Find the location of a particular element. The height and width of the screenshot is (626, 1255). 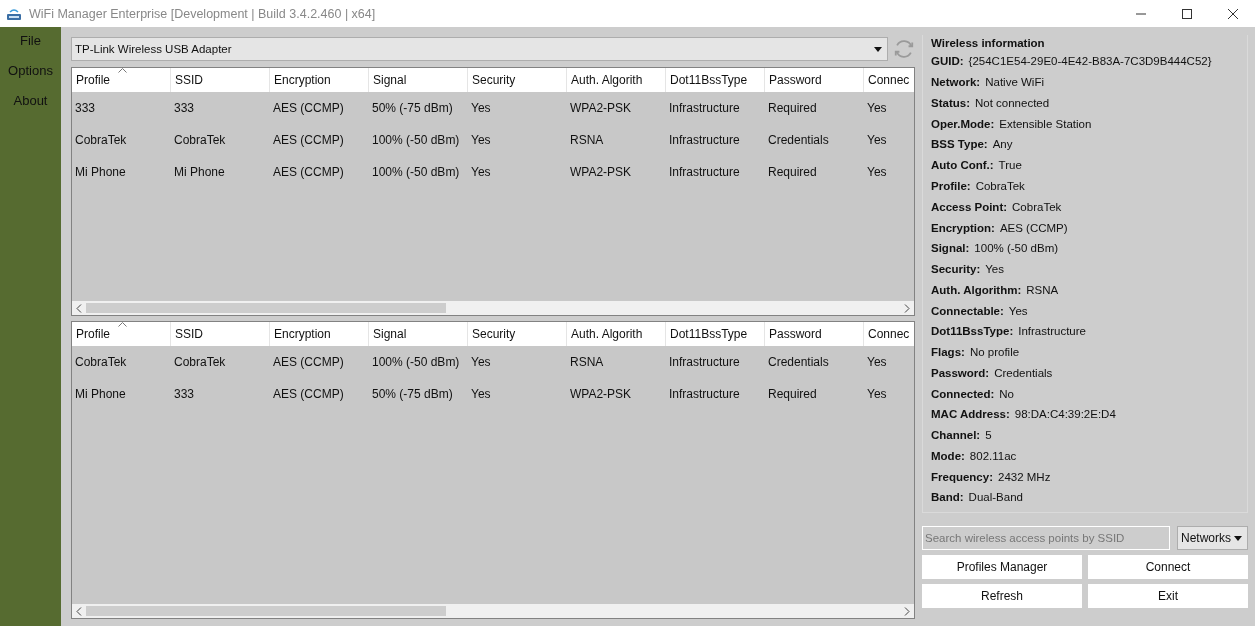

field-value: 100% (-50 dBm) is located at coordinates (1016, 248).